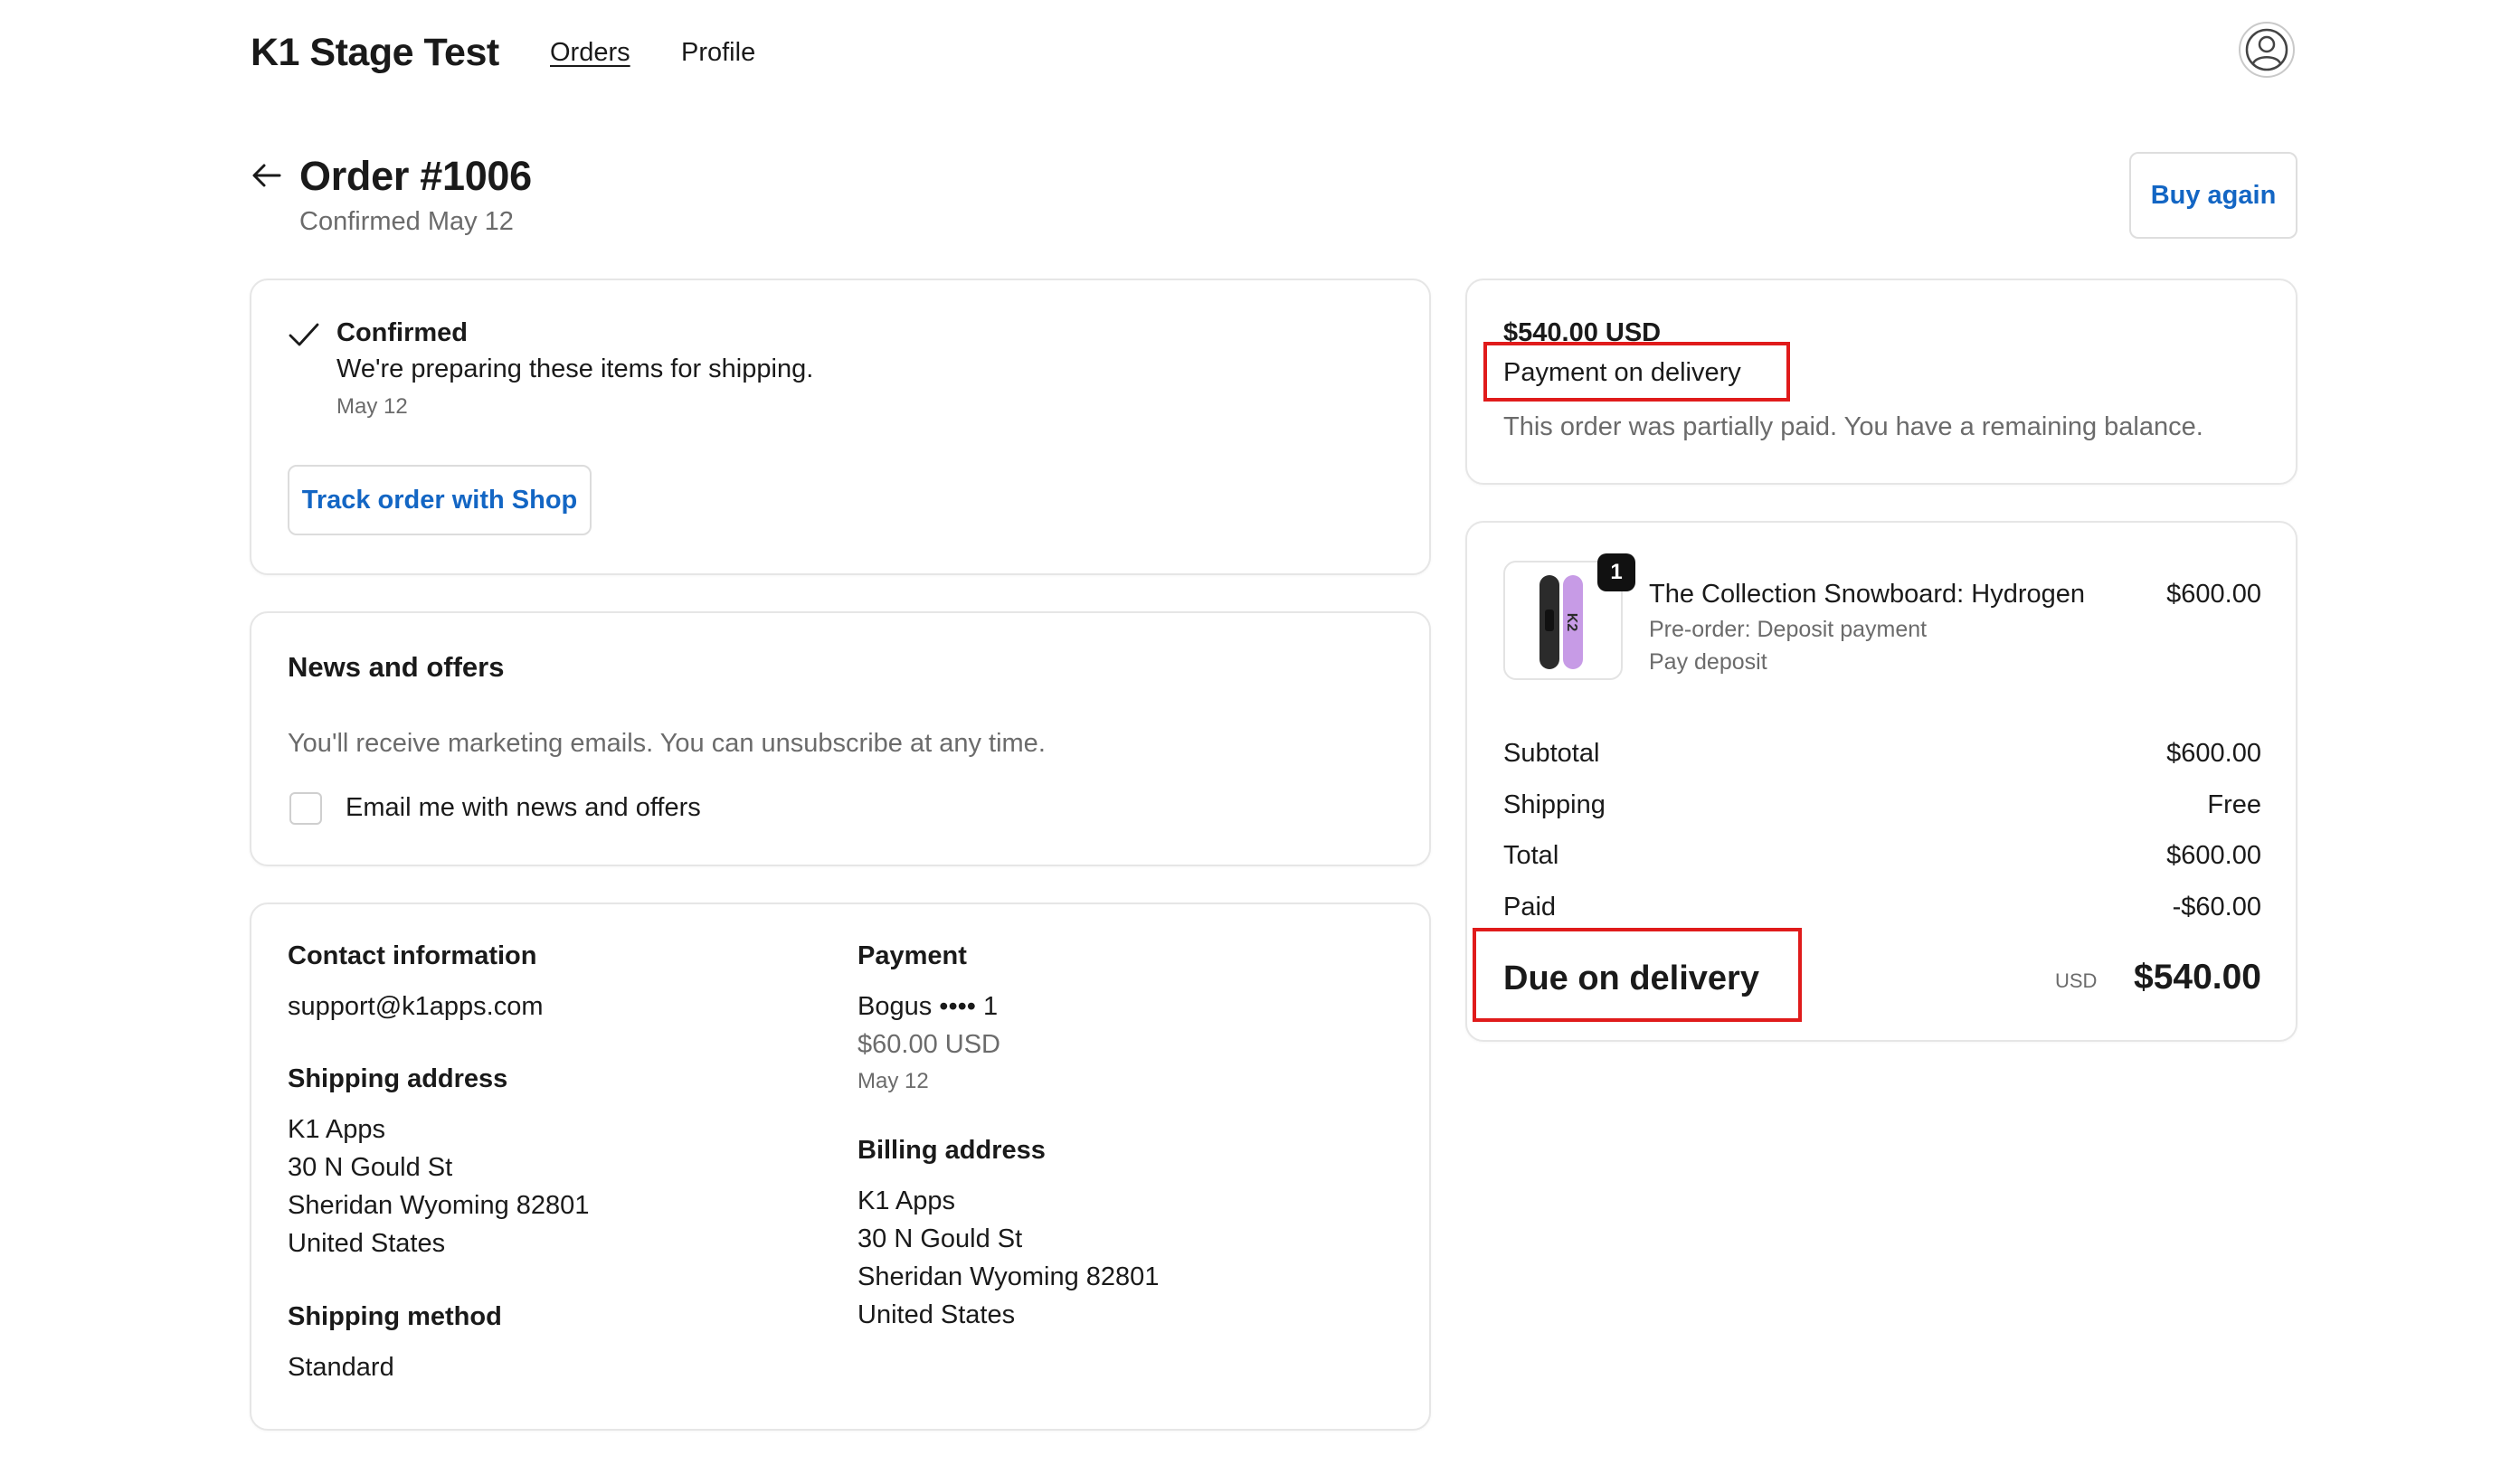 Image resolution: width=2520 pixels, height=1465 pixels. What do you see at coordinates (1708, 662) in the screenshot?
I see `product-deposit-label: Pay deposit` at bounding box center [1708, 662].